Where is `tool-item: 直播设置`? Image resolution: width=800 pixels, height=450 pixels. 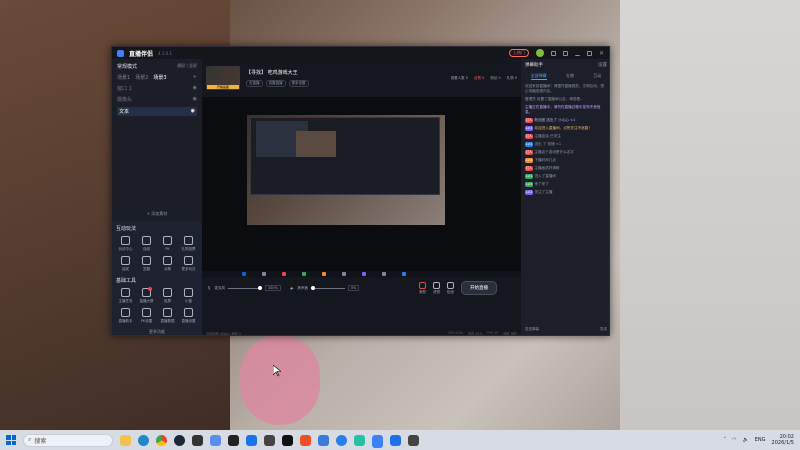
tool-item: 直播设置 is located at coordinates (188, 316).